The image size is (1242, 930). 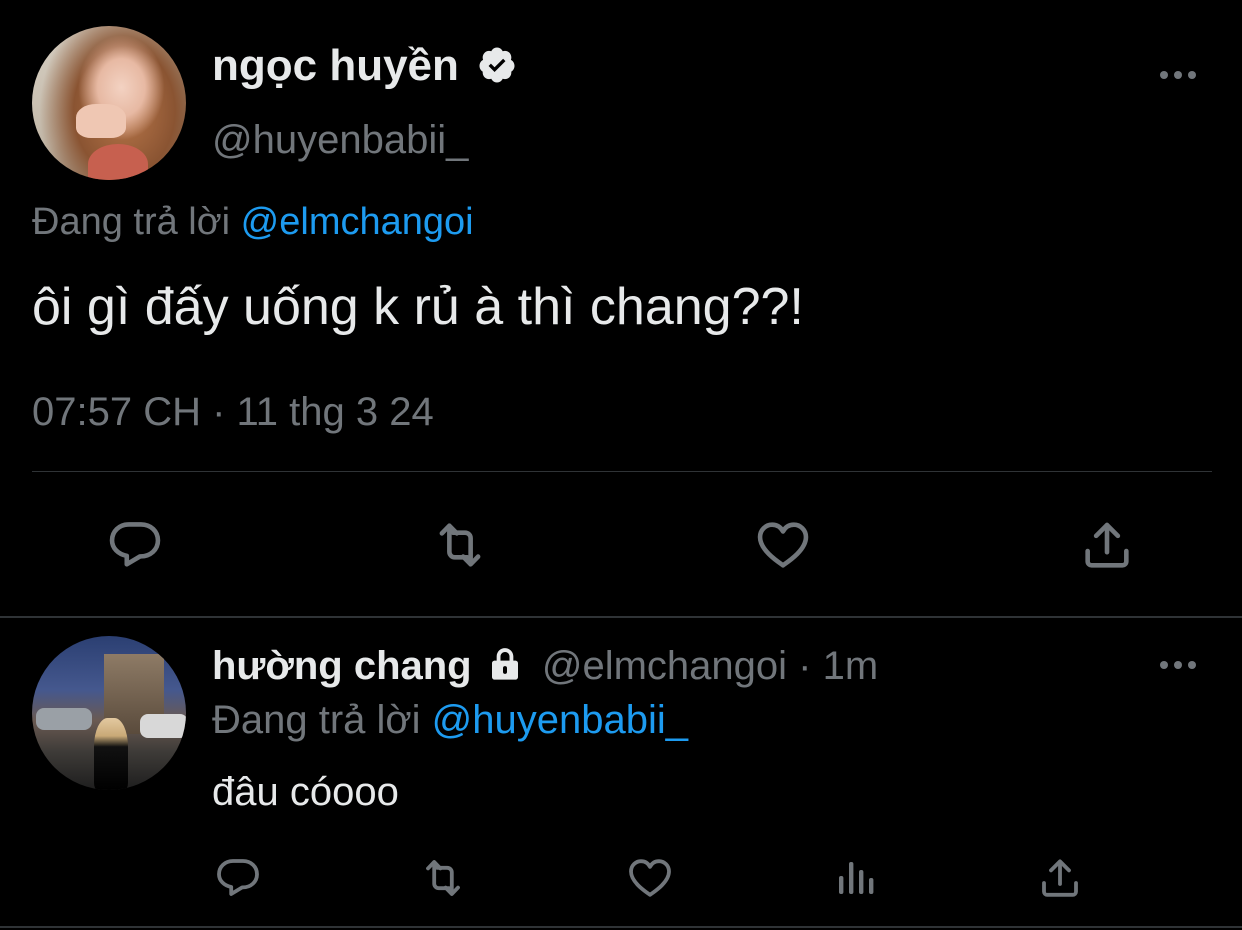 I want to click on reply-replying-to-line: Đang trả lời @huyenbabii_, so click(x=450, y=720).